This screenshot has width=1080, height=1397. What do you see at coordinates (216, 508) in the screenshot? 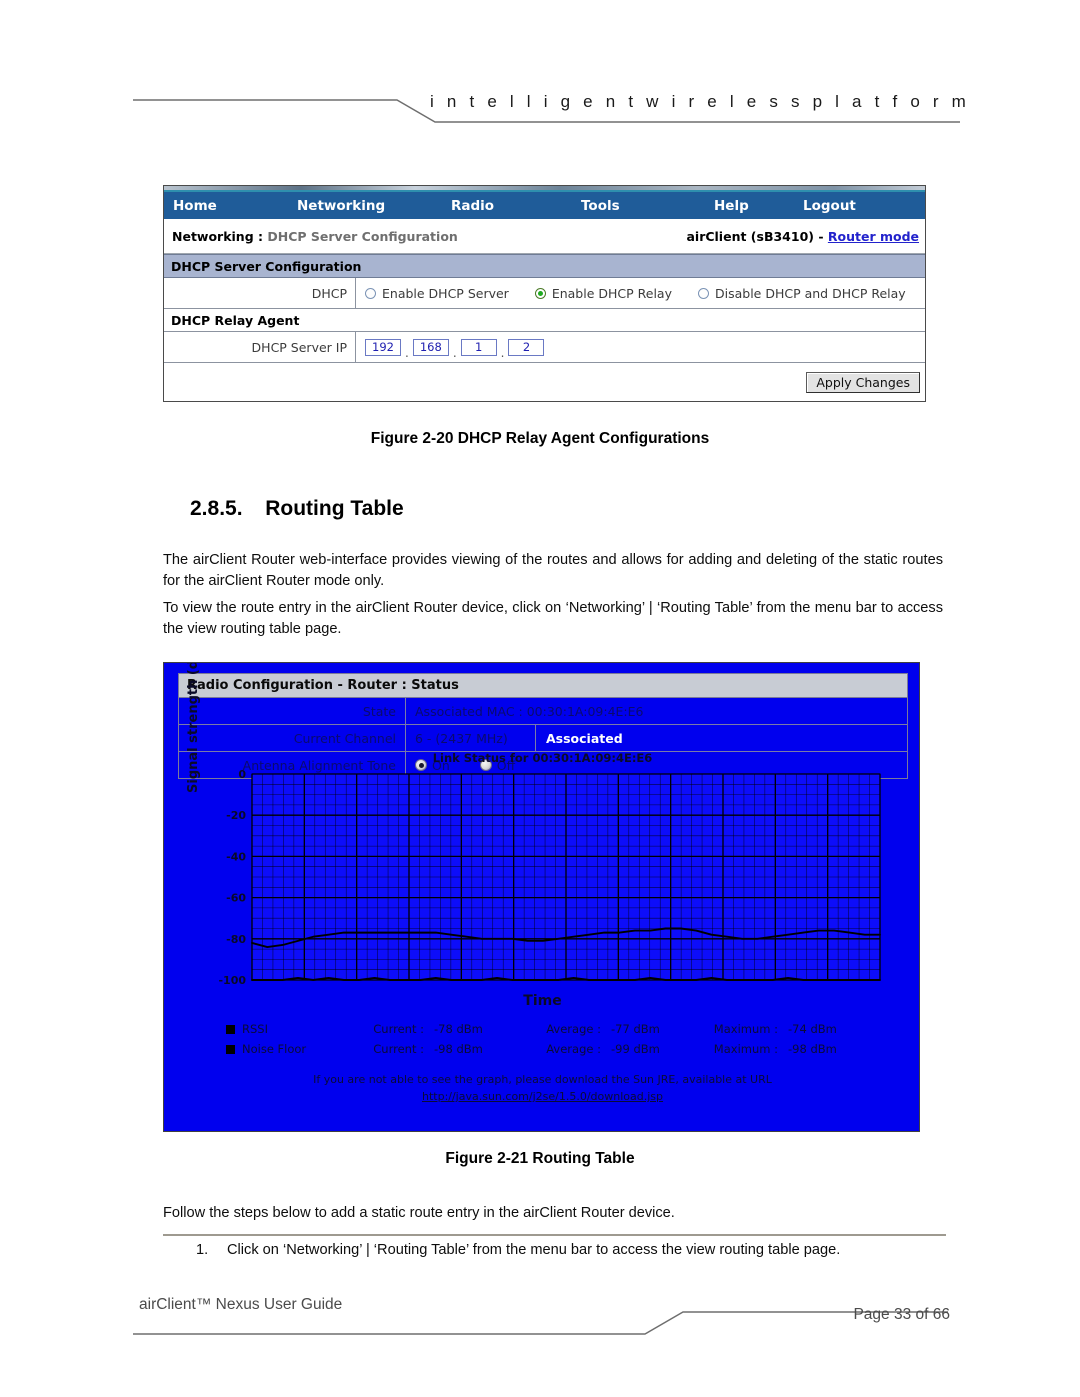
I see `section-number: 2.8.5.` at bounding box center [216, 508].